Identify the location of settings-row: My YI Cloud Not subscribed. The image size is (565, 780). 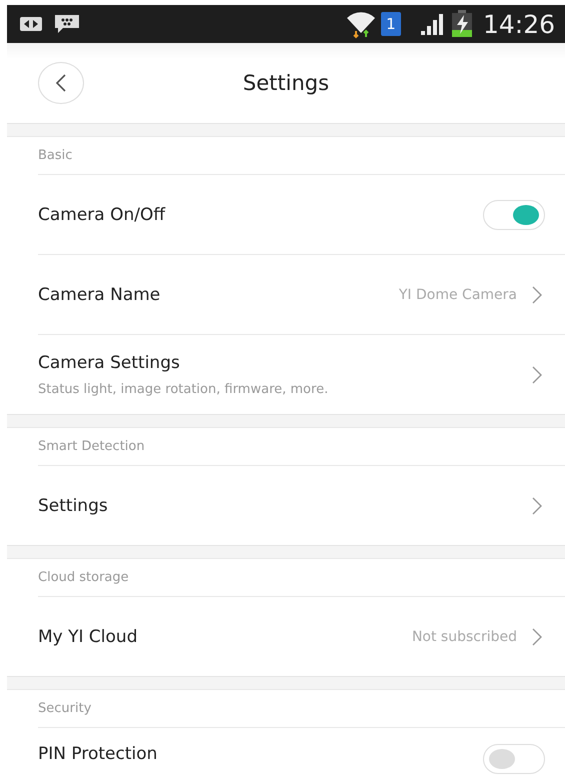
(301, 636).